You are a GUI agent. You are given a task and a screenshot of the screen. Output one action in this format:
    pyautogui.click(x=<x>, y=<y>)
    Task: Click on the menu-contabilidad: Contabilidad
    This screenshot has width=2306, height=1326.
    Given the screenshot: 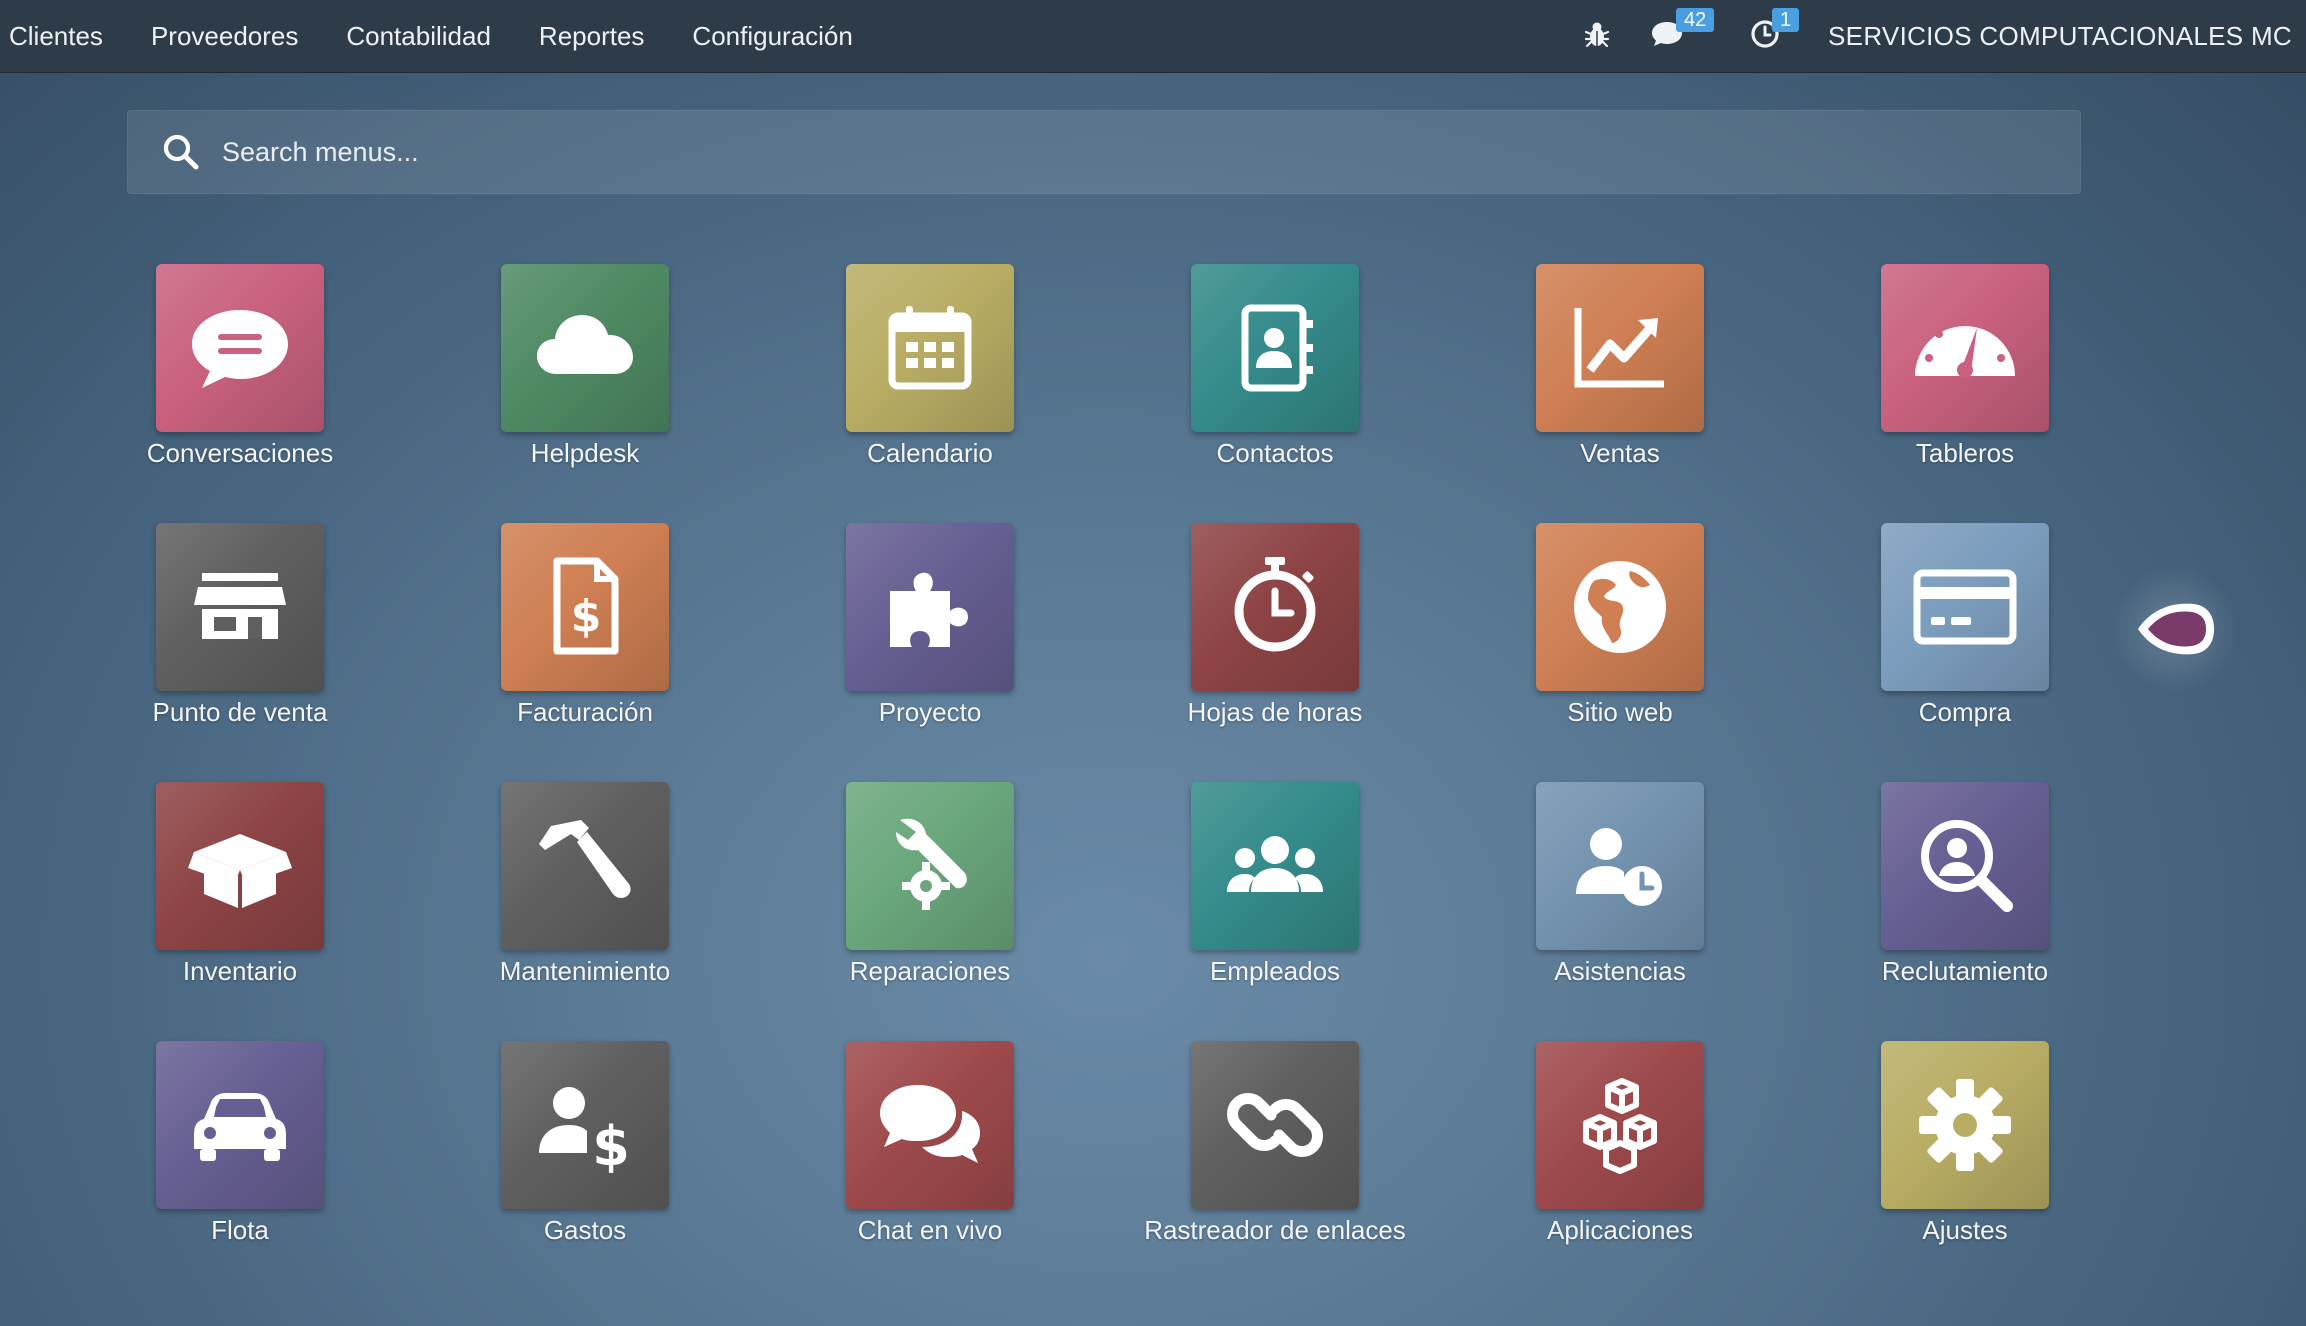 What is the action you would take?
    pyautogui.click(x=418, y=36)
    